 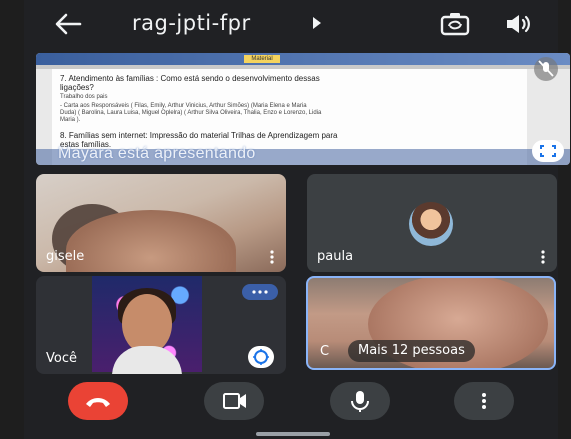 What do you see at coordinates (548, 151) in the screenshot?
I see `fullscreen-icon` at bounding box center [548, 151].